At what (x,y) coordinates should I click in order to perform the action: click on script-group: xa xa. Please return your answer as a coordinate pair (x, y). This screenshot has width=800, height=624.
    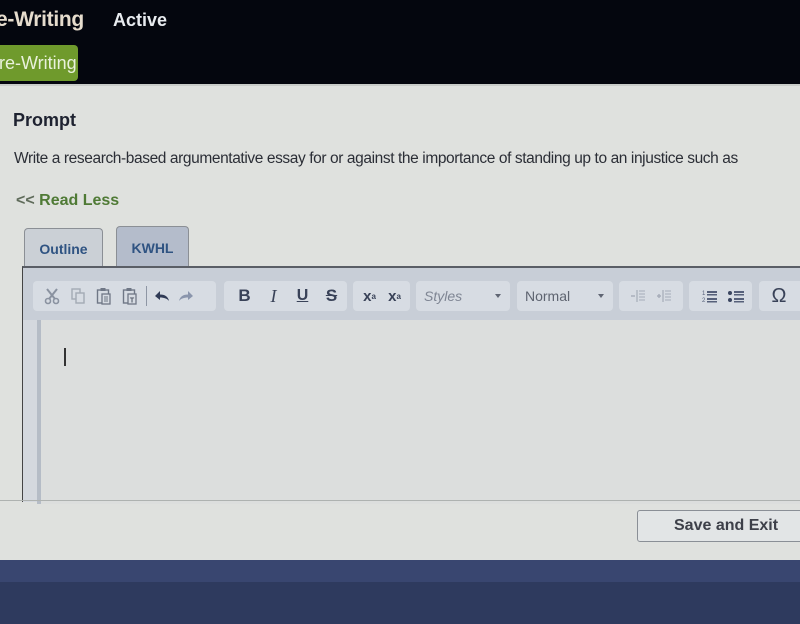
    Looking at the image, I should click on (381, 296).